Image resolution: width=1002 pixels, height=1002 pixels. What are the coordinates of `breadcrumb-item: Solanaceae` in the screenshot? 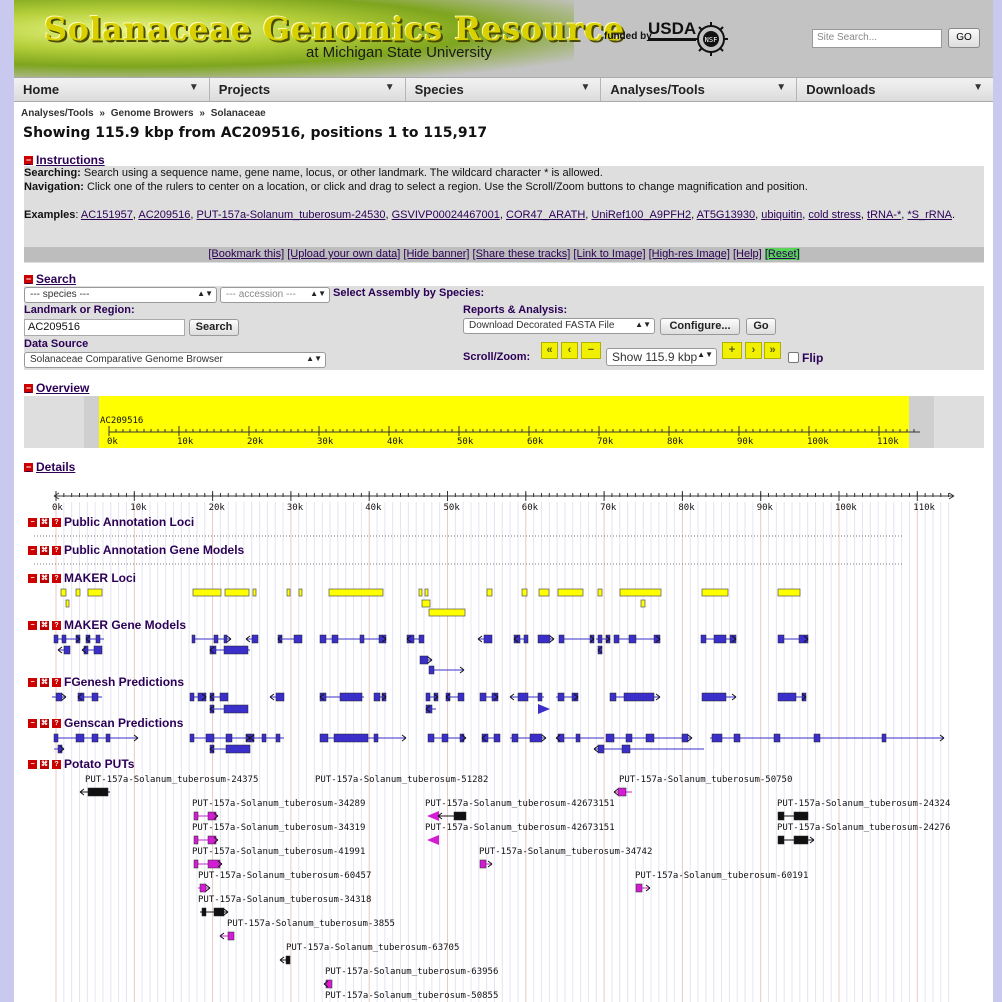 It's located at (238, 113).